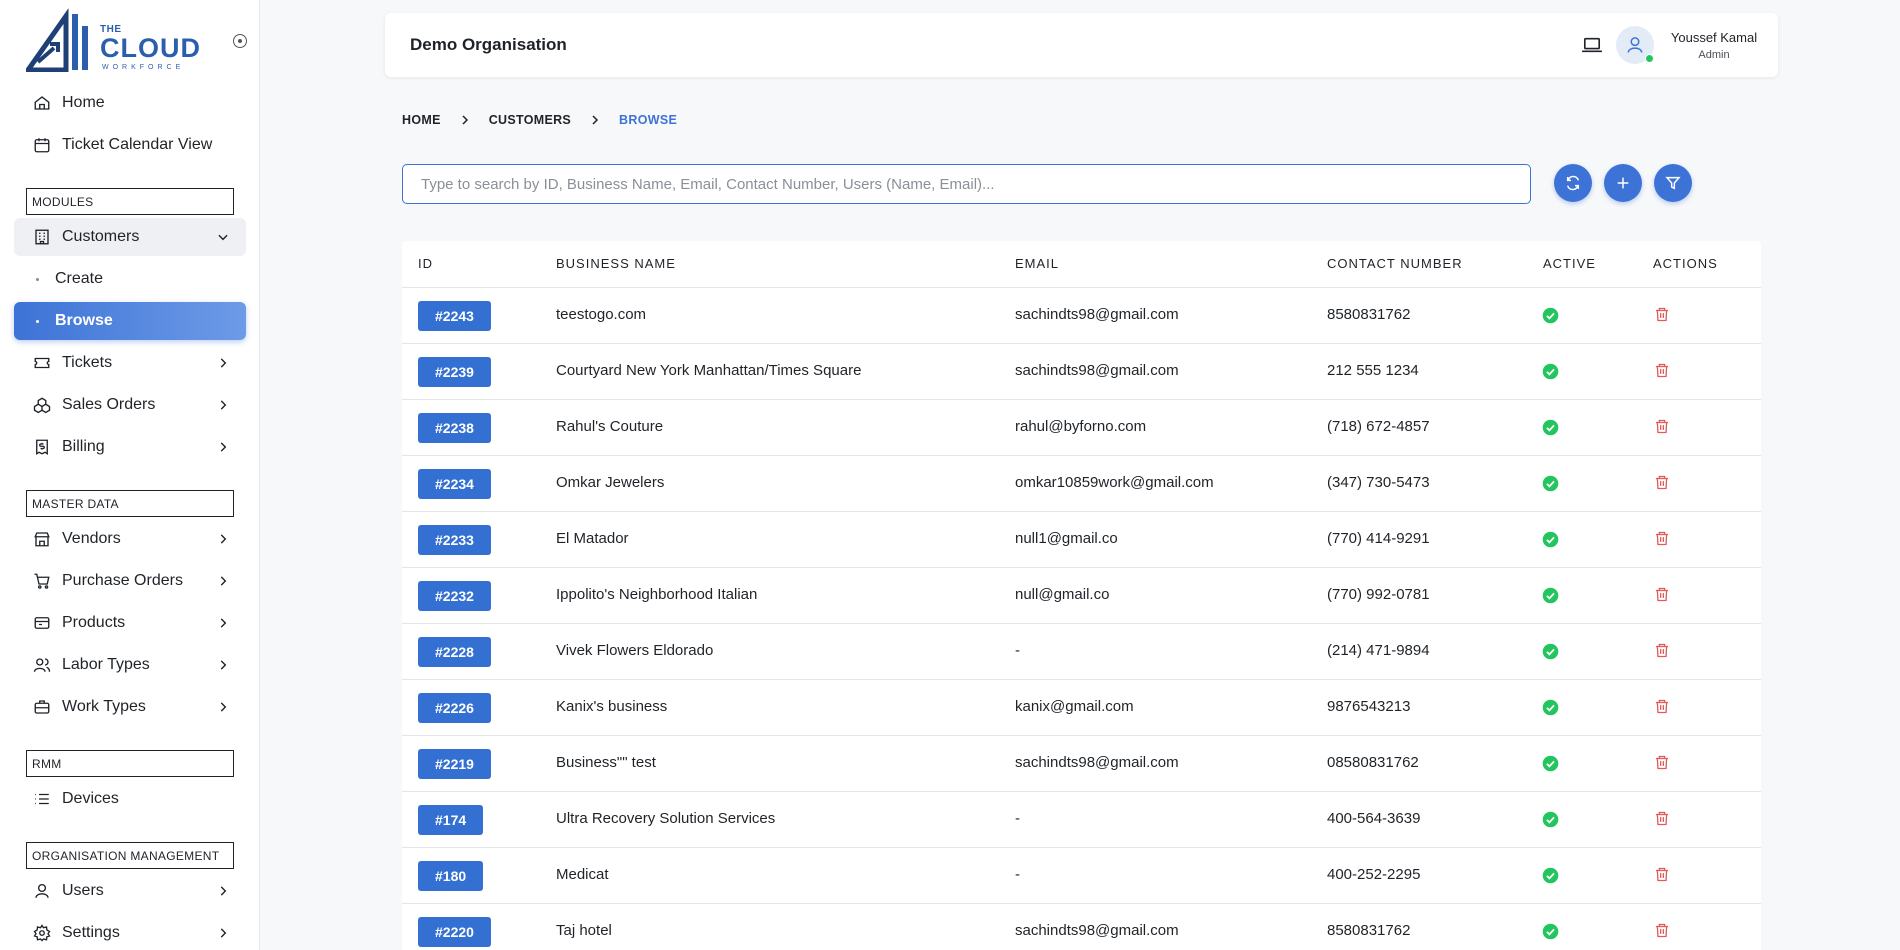 The height and width of the screenshot is (950, 1900). Describe the element at coordinates (421, 120) in the screenshot. I see `breadcrumb-home: HOME` at that location.